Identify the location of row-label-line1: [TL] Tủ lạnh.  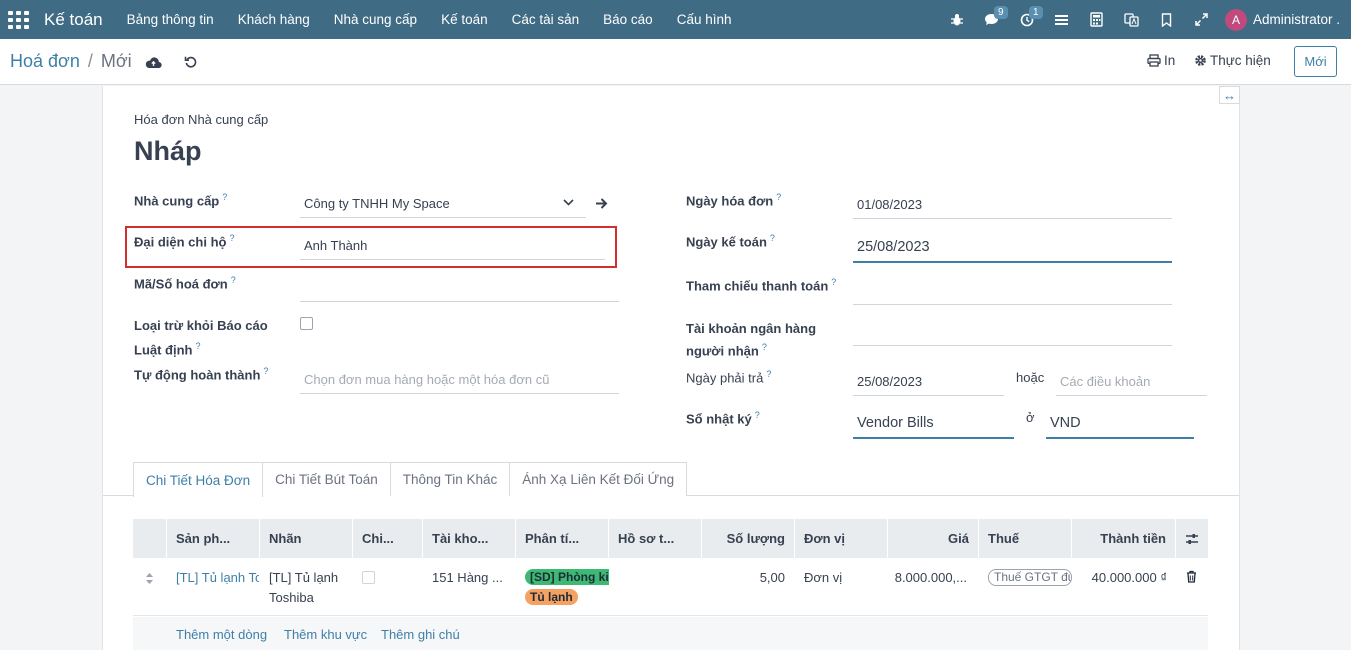
(304, 577).